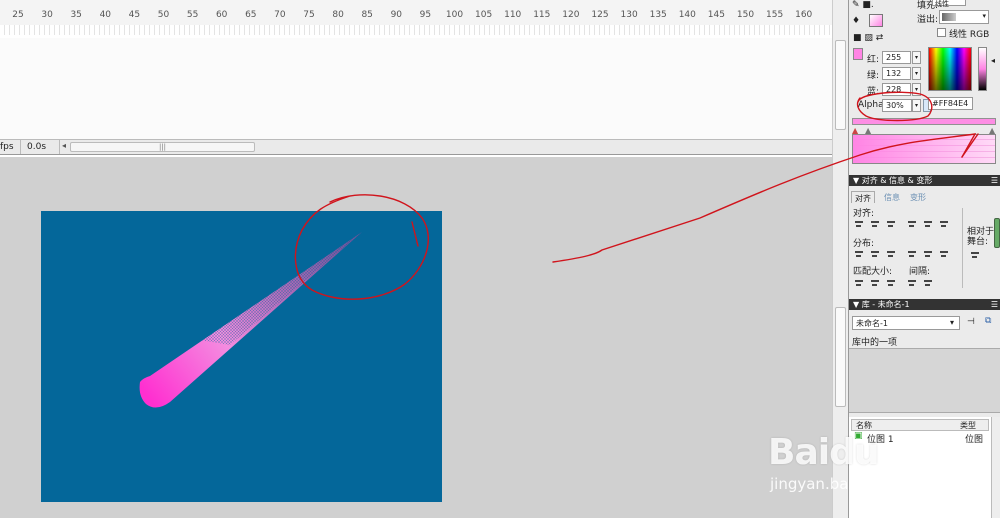 The image size is (1000, 518). What do you see at coordinates (658, 15) in the screenshot?
I see `ruler-tick: 135` at bounding box center [658, 15].